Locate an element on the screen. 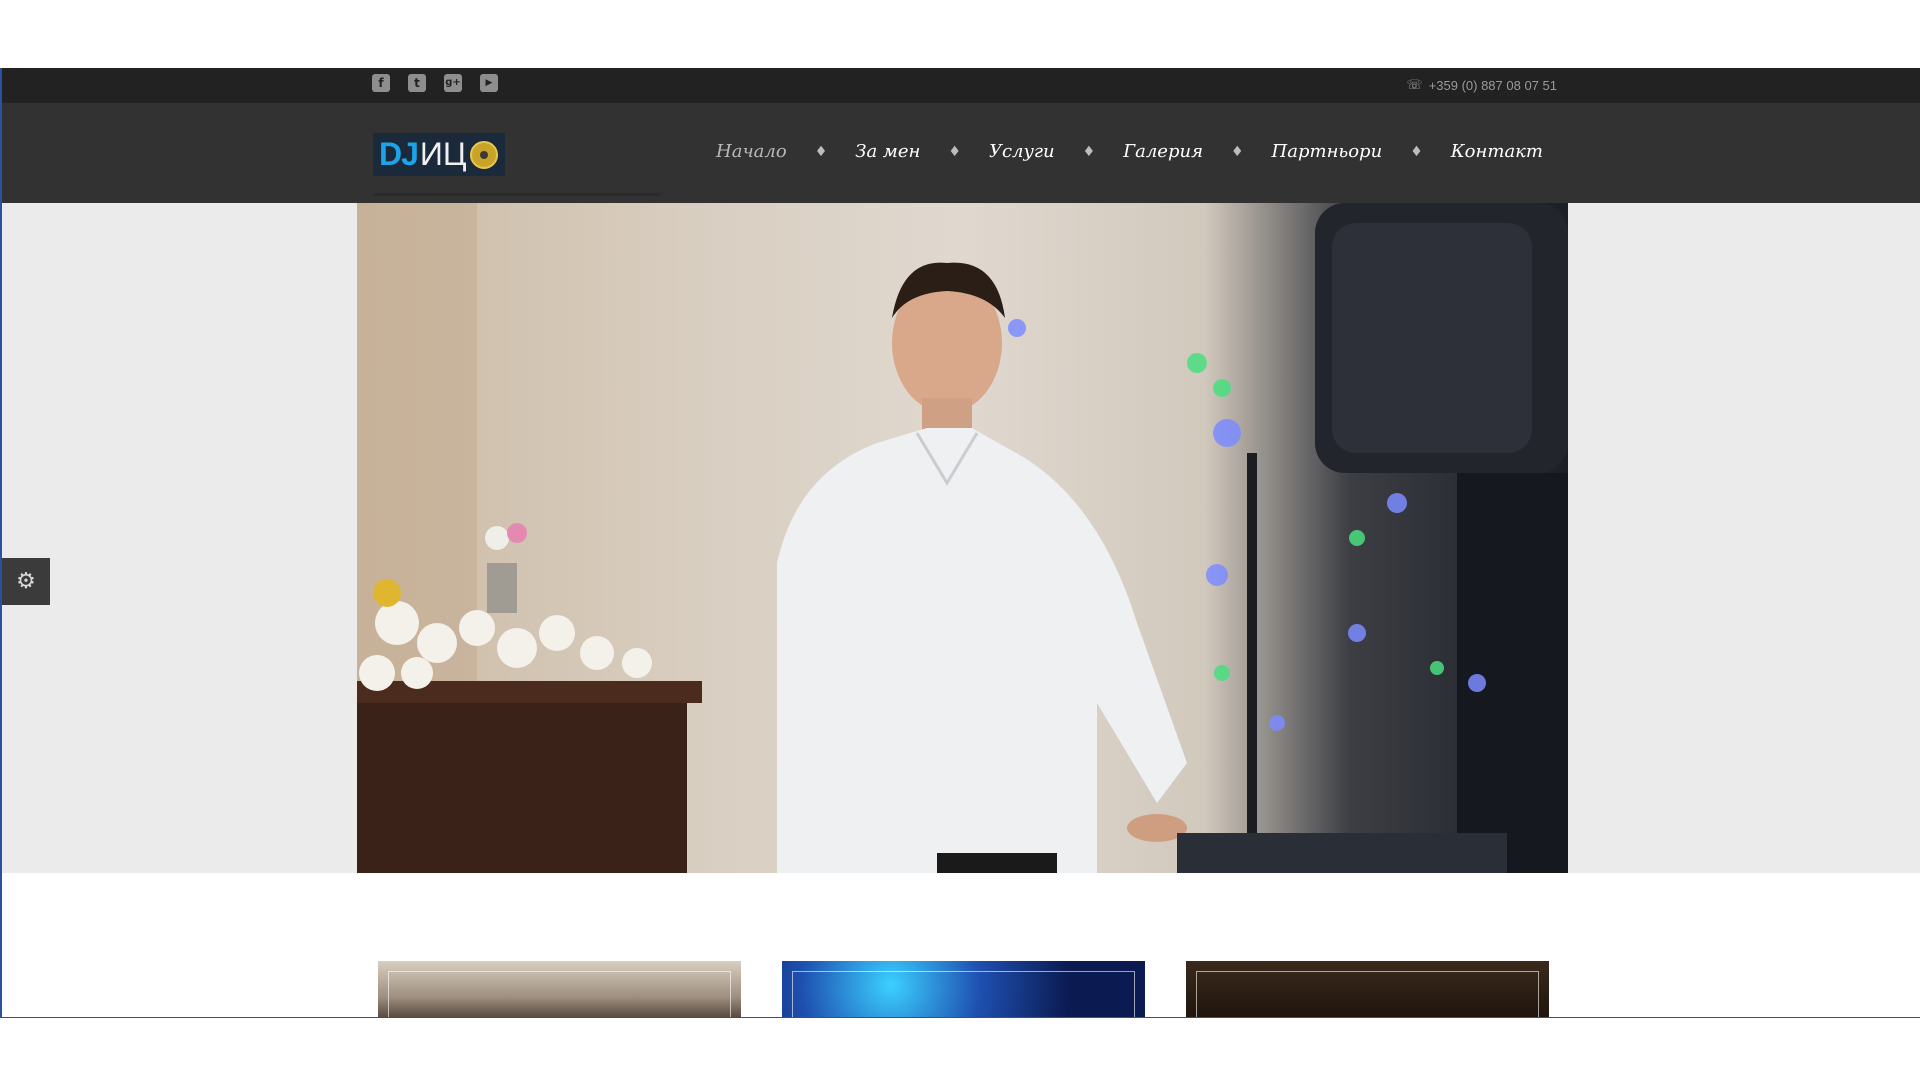  speaker-logo-icon is located at coordinates (483, 154).